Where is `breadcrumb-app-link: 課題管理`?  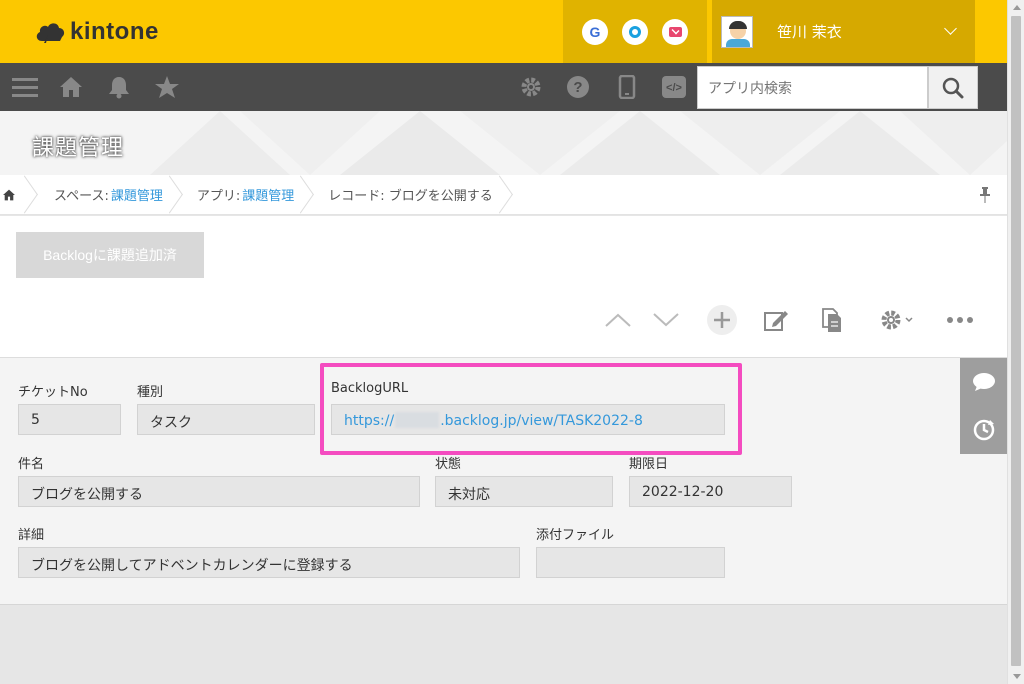 breadcrumb-app-link: 課題管理 is located at coordinates (268, 194).